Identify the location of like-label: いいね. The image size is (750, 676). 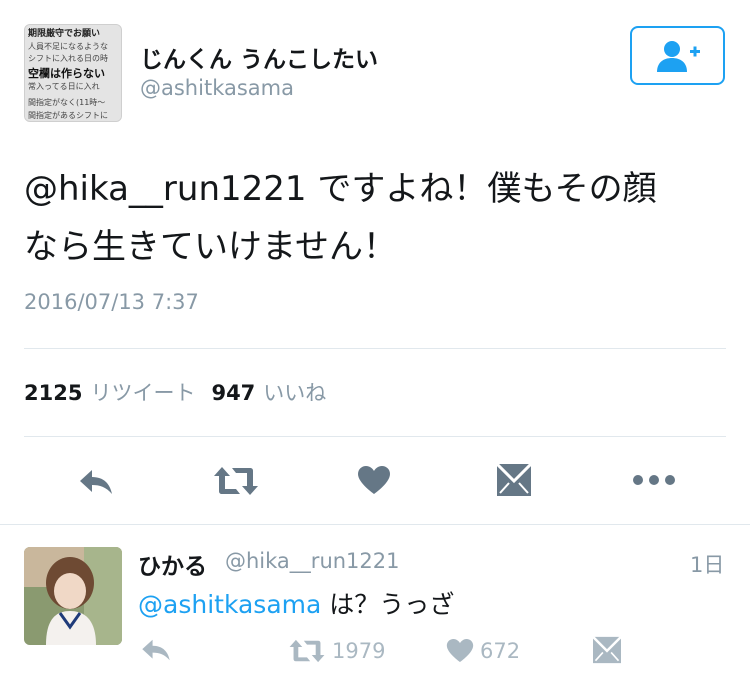
(294, 392).